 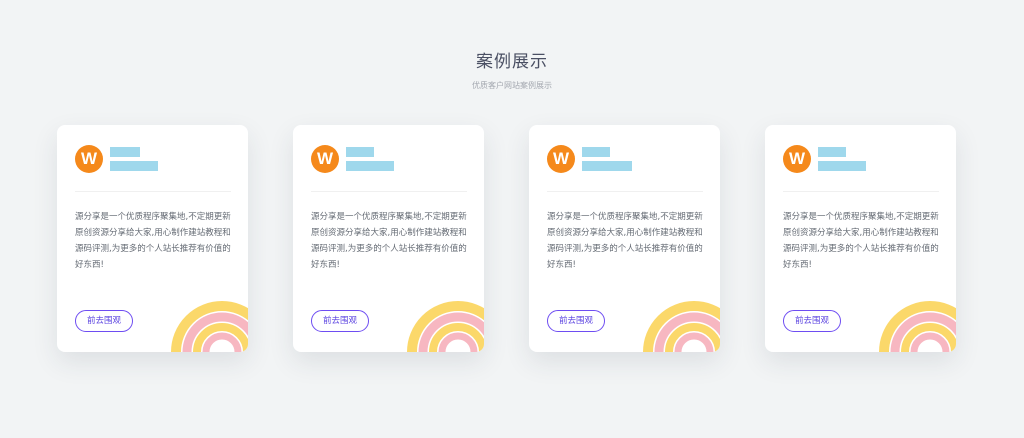 I want to click on section-header: 案例展示 优质客户网站案例展示, so click(x=512, y=71).